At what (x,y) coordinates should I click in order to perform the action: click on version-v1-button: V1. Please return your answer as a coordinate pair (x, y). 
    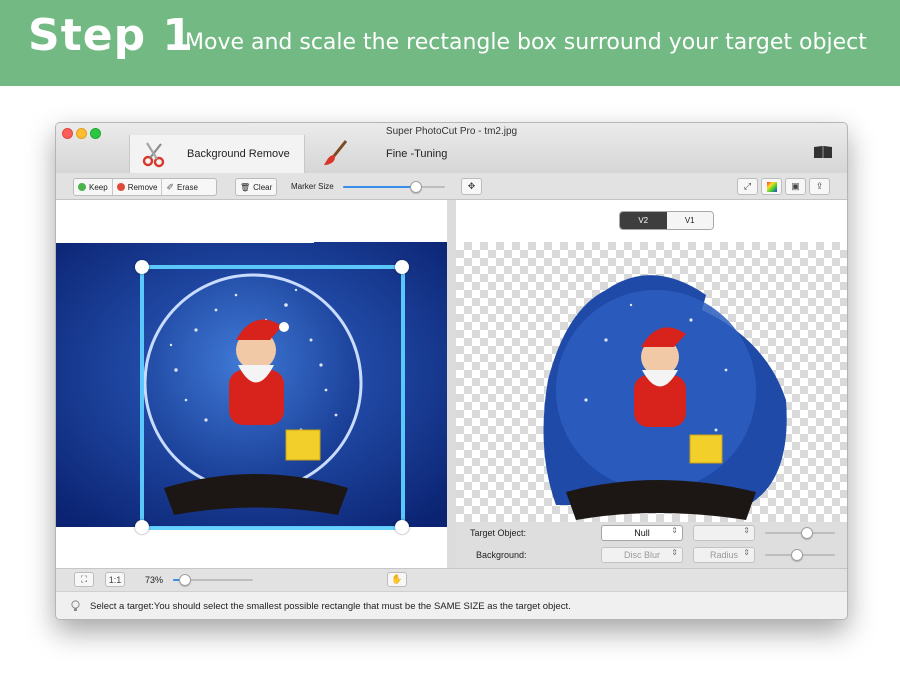
    Looking at the image, I should click on (689, 220).